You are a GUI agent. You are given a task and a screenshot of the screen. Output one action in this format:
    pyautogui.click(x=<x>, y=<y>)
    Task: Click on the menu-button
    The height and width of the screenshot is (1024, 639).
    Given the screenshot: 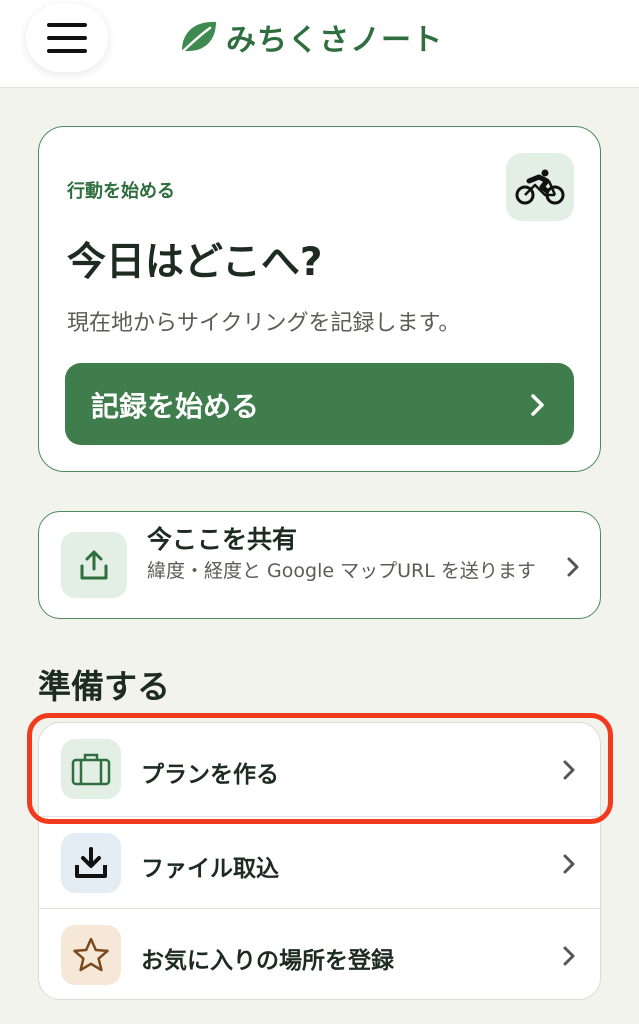 What is the action you would take?
    pyautogui.click(x=67, y=38)
    